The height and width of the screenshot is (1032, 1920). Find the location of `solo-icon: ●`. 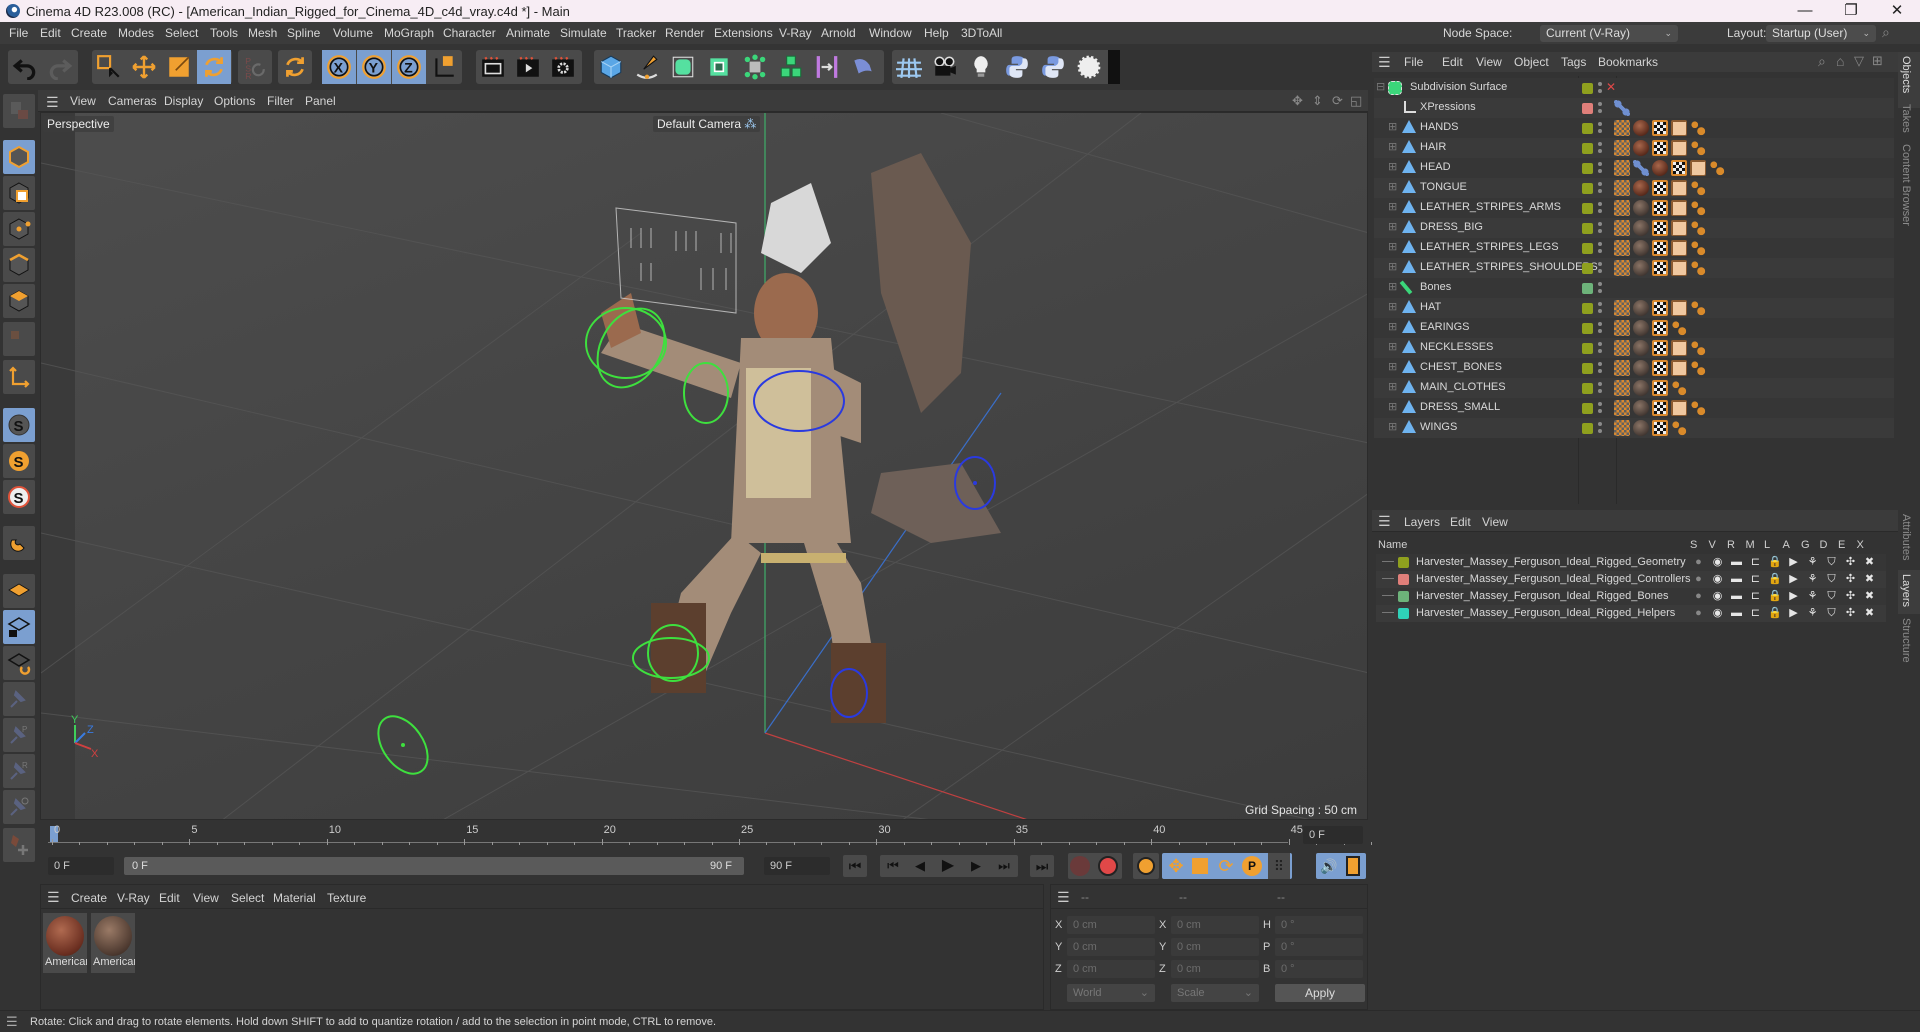

solo-icon: ● is located at coordinates (1698, 579).